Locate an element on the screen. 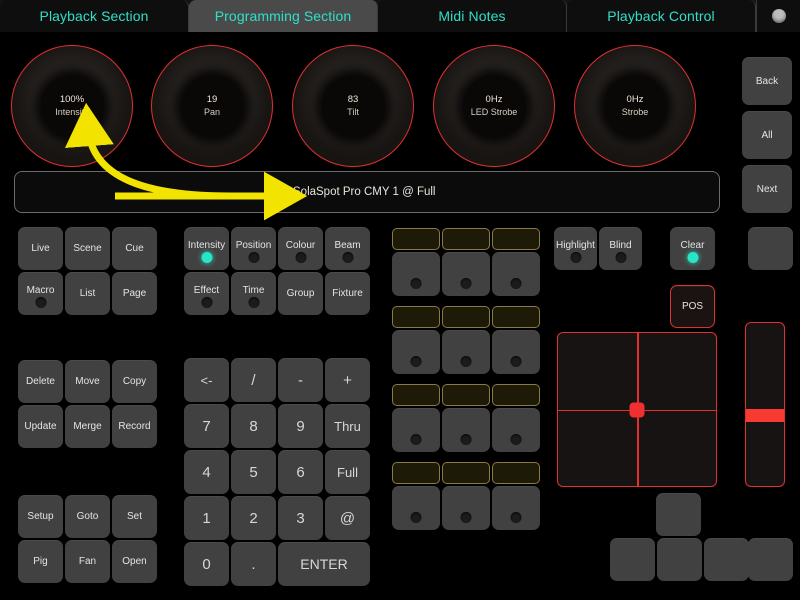 The height and width of the screenshot is (600, 800). live-button: Live is located at coordinates (40, 248).